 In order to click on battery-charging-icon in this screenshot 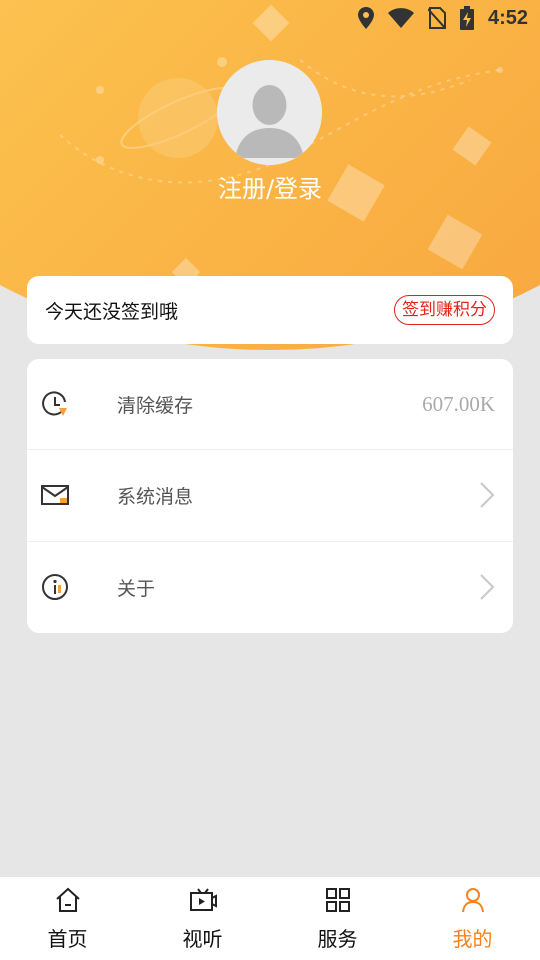, I will do `click(466, 18)`.